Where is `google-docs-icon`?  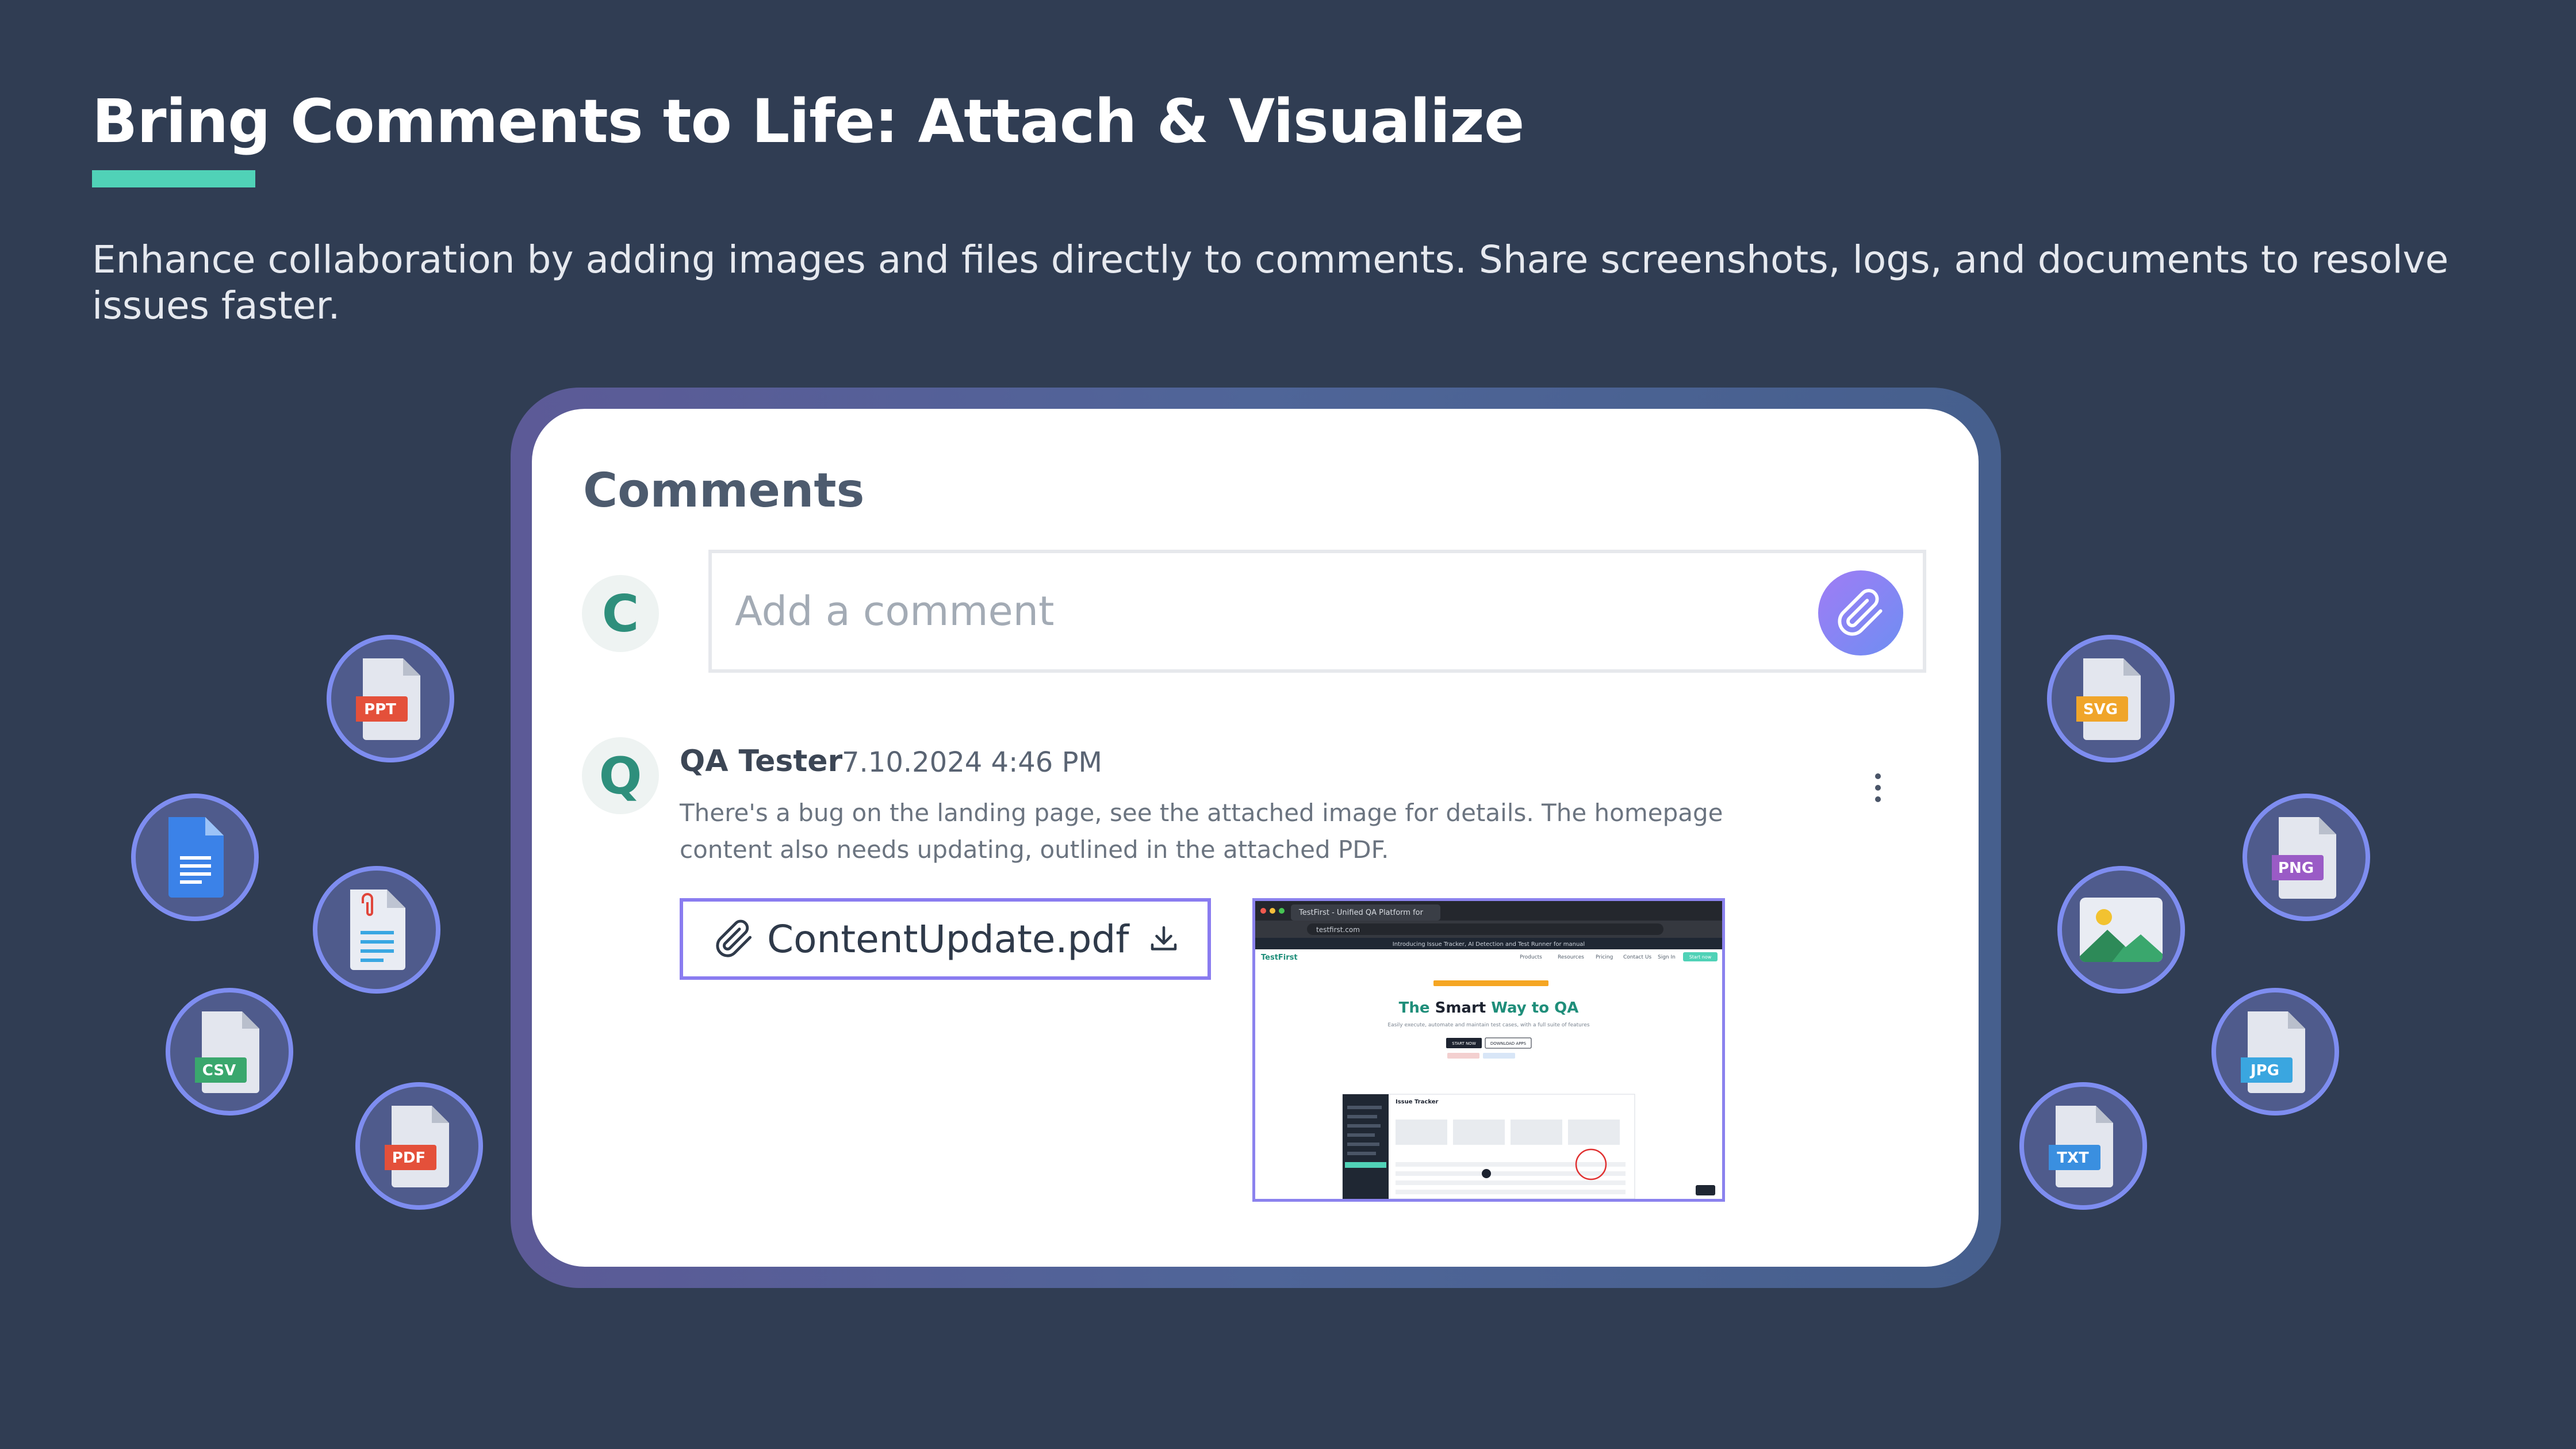 google-docs-icon is located at coordinates (195, 857).